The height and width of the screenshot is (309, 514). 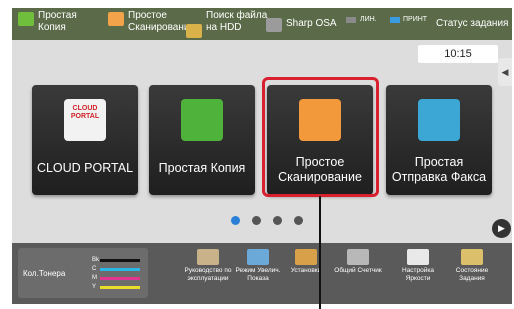 I want to click on manual-button: Руководство по эксплуатации, so click(x=208, y=266).